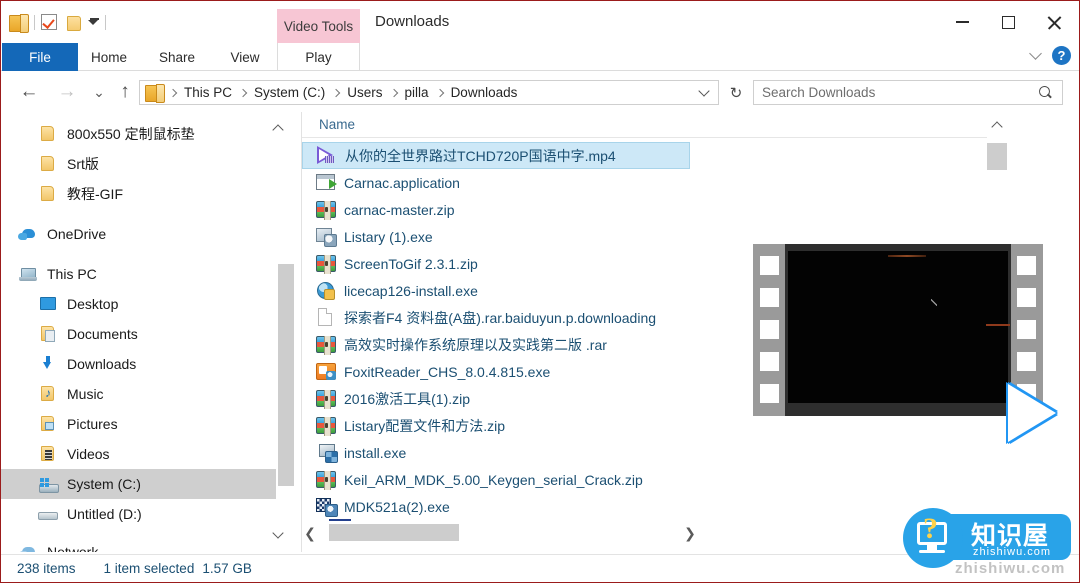 Image resolution: width=1080 pixels, height=583 pixels. Describe the element at coordinates (88, 454) in the screenshot. I see `nav-item-label: Videos` at that location.